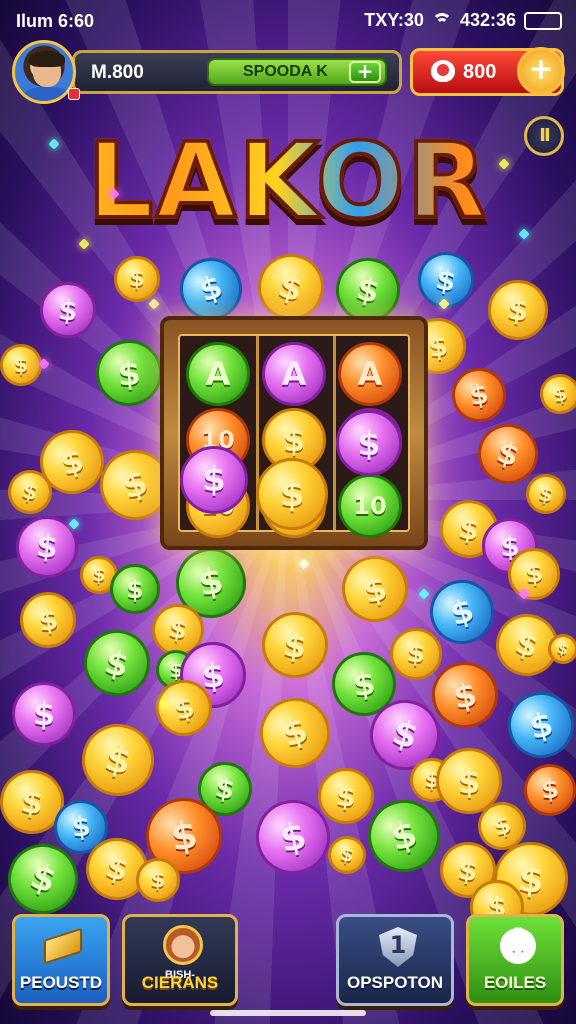  I want to click on champions-button: BISH- CIERANS, so click(180, 960).